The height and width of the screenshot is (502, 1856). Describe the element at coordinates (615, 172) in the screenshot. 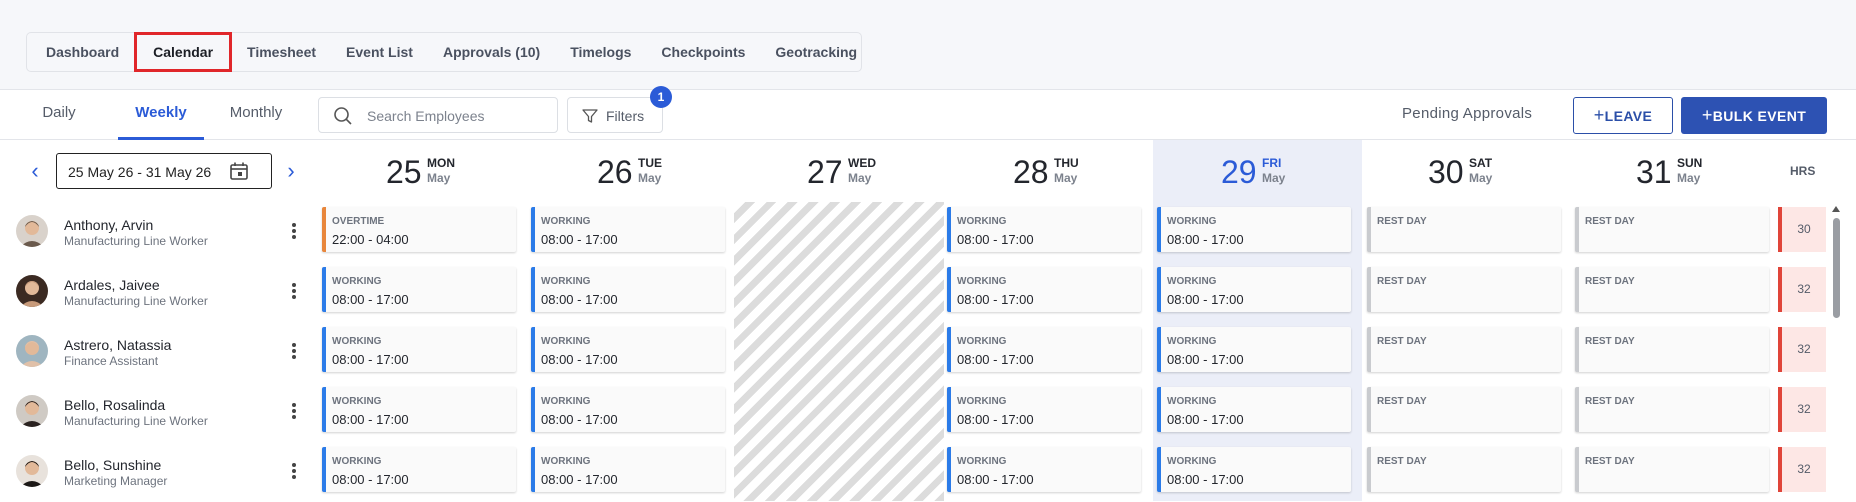

I see `day-number: 26` at that location.